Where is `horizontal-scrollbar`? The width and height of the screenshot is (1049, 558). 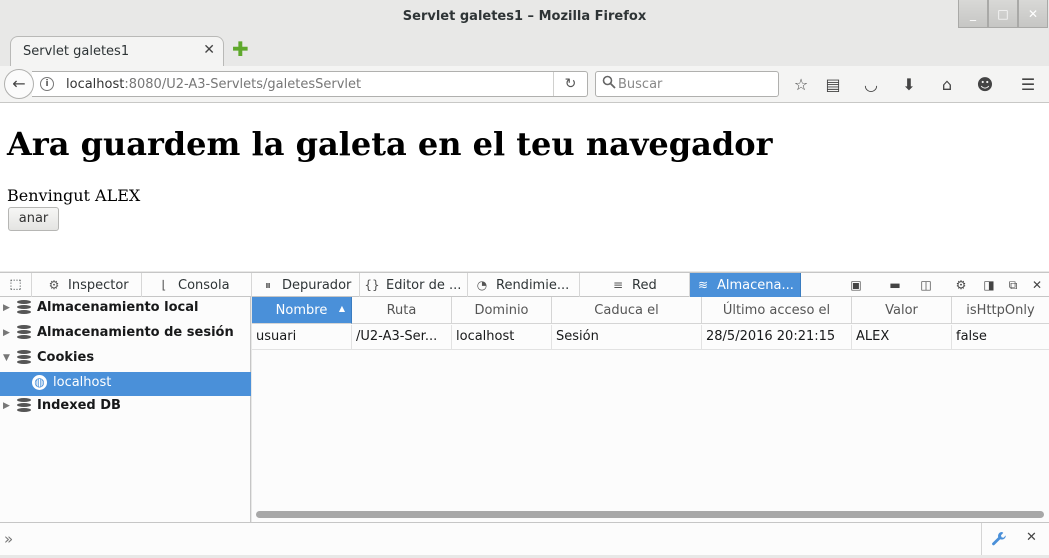 horizontal-scrollbar is located at coordinates (650, 514).